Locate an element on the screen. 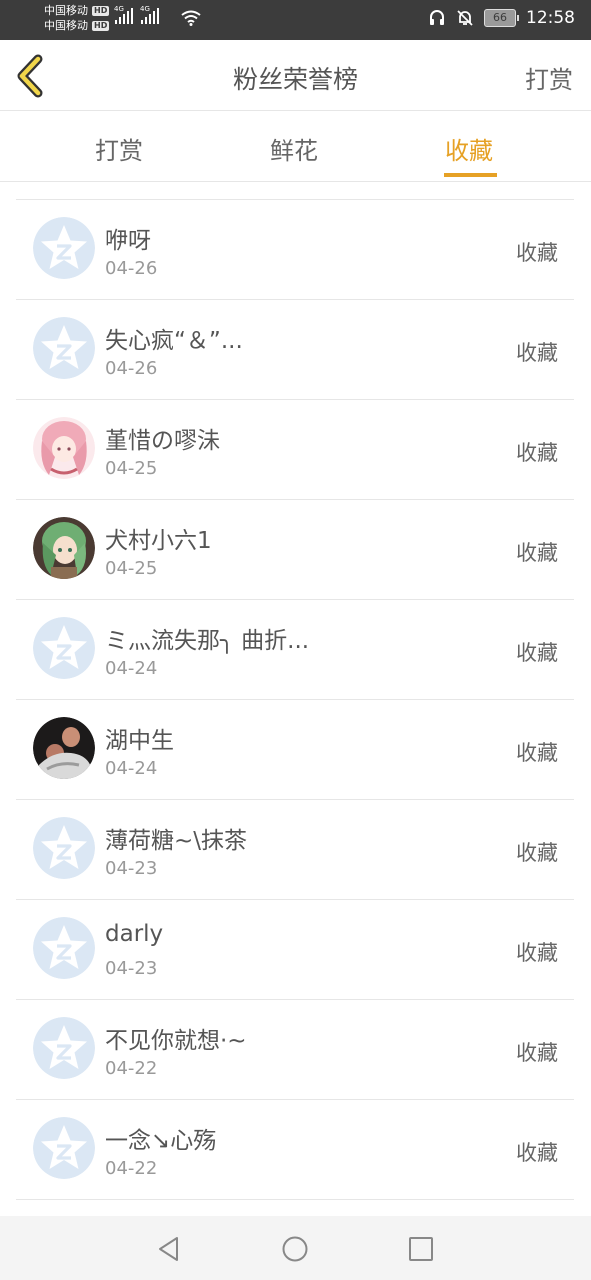 This screenshot has height=1280, width=591. tab-favorites: 收藏 is located at coordinates (469, 148).